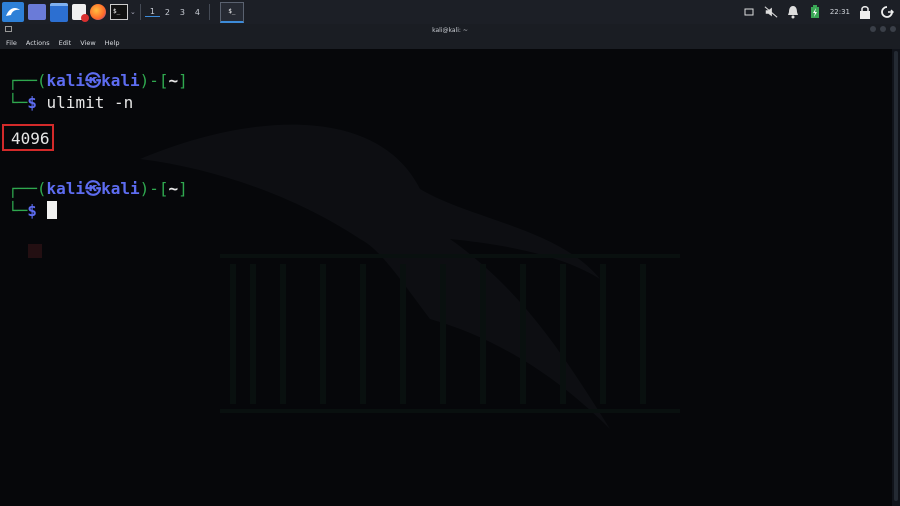  I want to click on prompt-line-1: ┌──(kali㉿kali)-[~], so click(98, 81).